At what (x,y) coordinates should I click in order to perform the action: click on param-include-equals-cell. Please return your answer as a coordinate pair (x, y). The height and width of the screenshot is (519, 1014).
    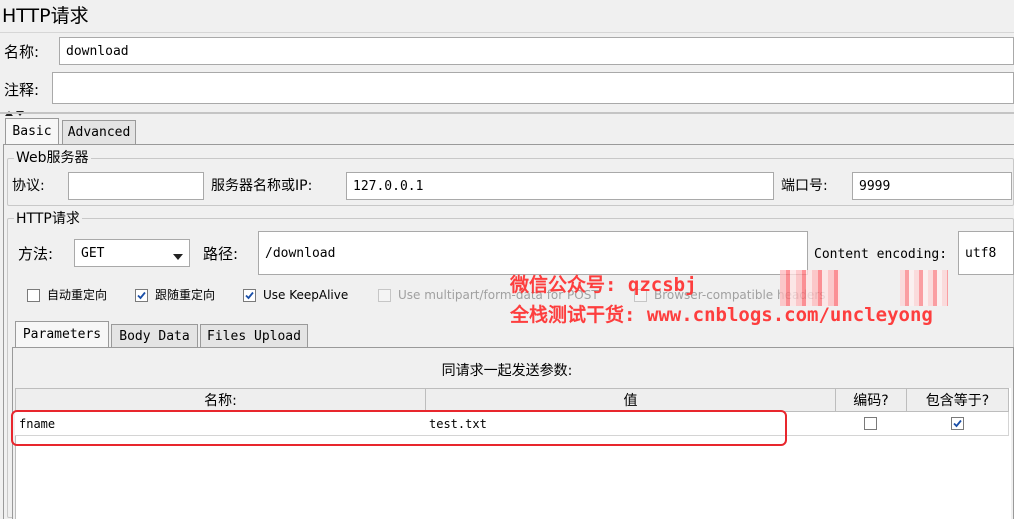
    Looking at the image, I should click on (957, 424).